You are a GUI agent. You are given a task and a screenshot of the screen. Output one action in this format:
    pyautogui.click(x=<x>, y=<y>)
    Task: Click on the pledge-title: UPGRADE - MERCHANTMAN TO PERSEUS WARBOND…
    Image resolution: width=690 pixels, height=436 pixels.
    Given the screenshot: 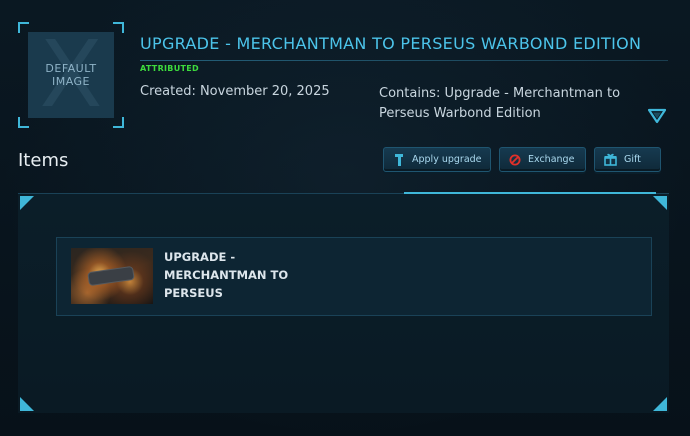 What is the action you would take?
    pyautogui.click(x=391, y=43)
    